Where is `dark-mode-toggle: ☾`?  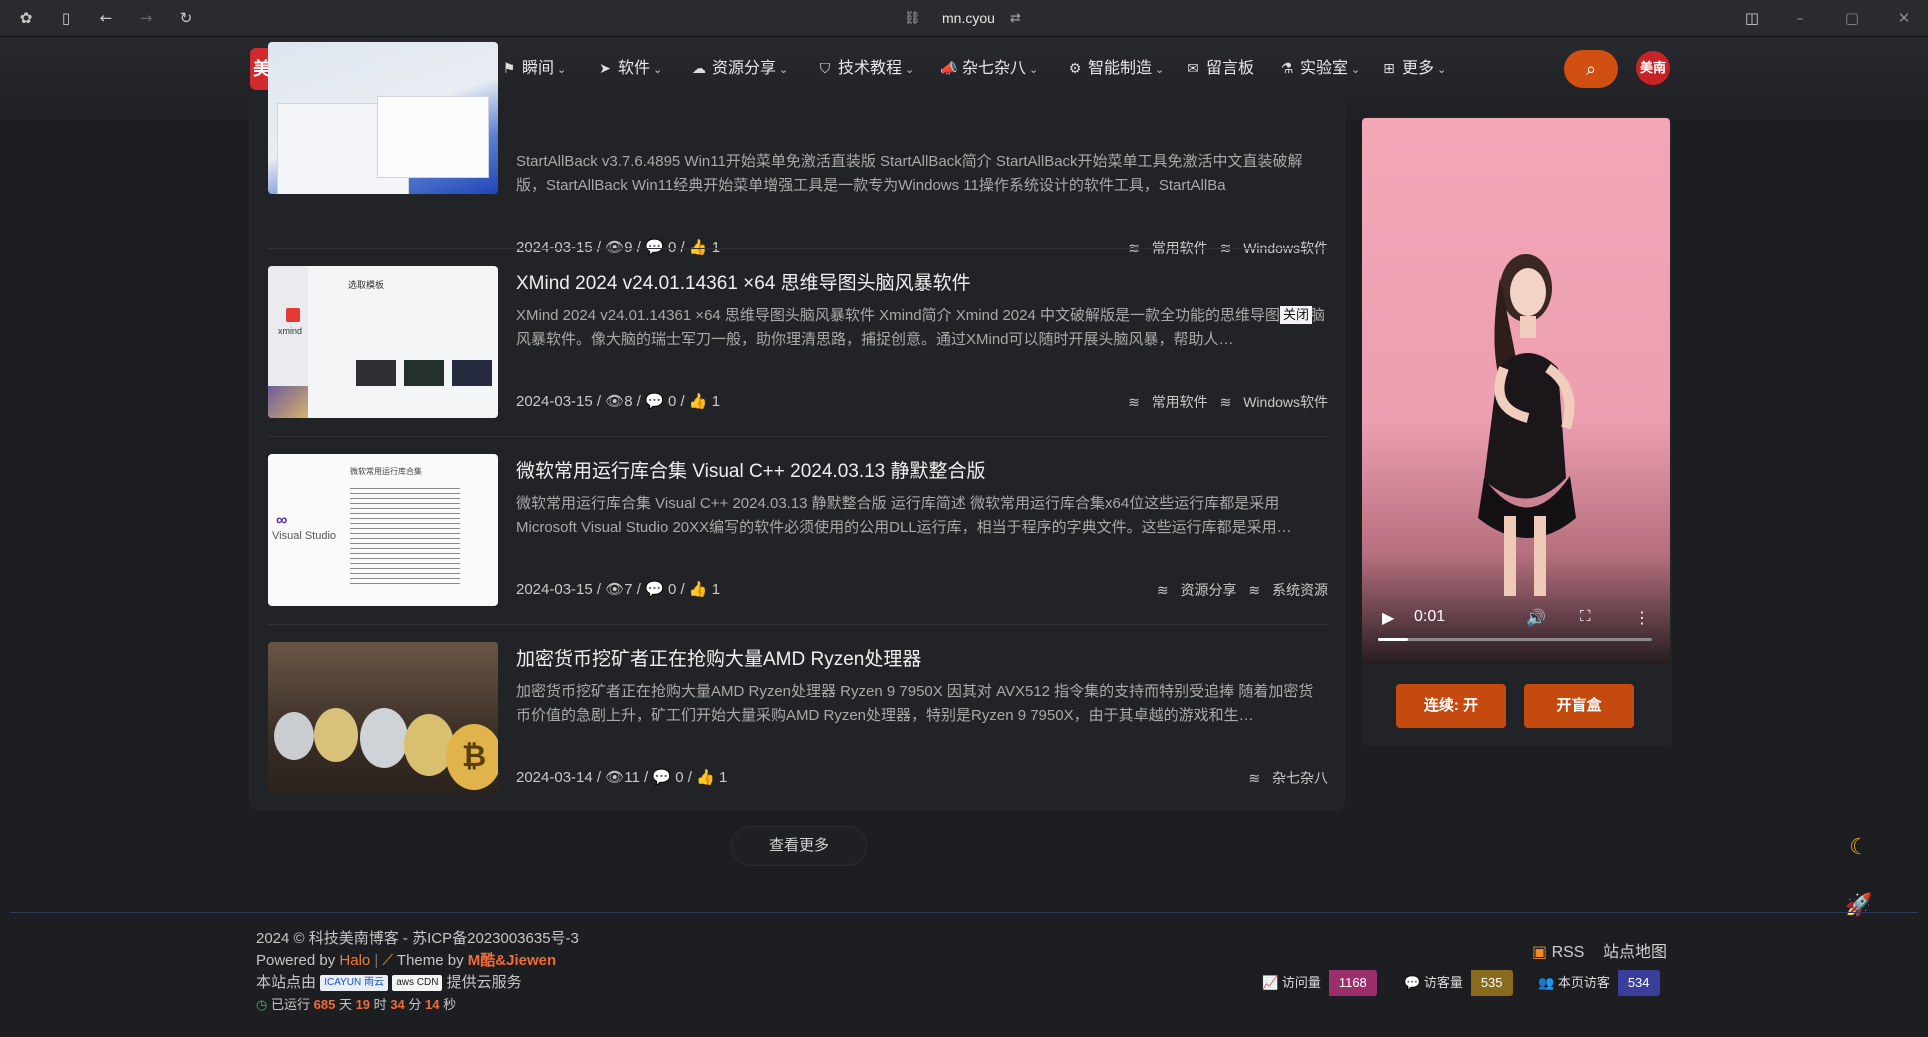
dark-mode-toggle: ☾ is located at coordinates (1859, 847).